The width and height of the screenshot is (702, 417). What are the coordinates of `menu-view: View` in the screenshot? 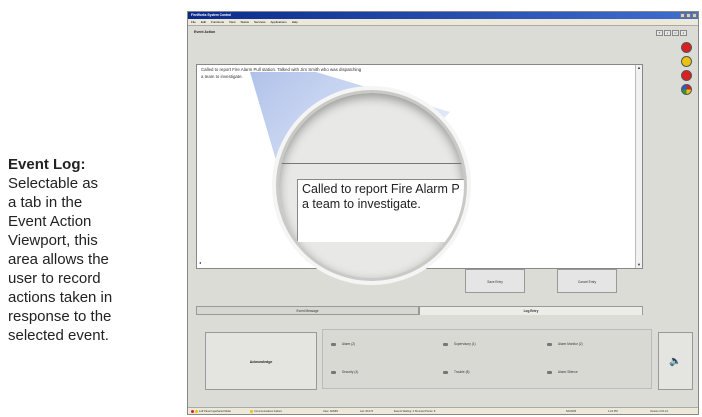 It's located at (232, 22).